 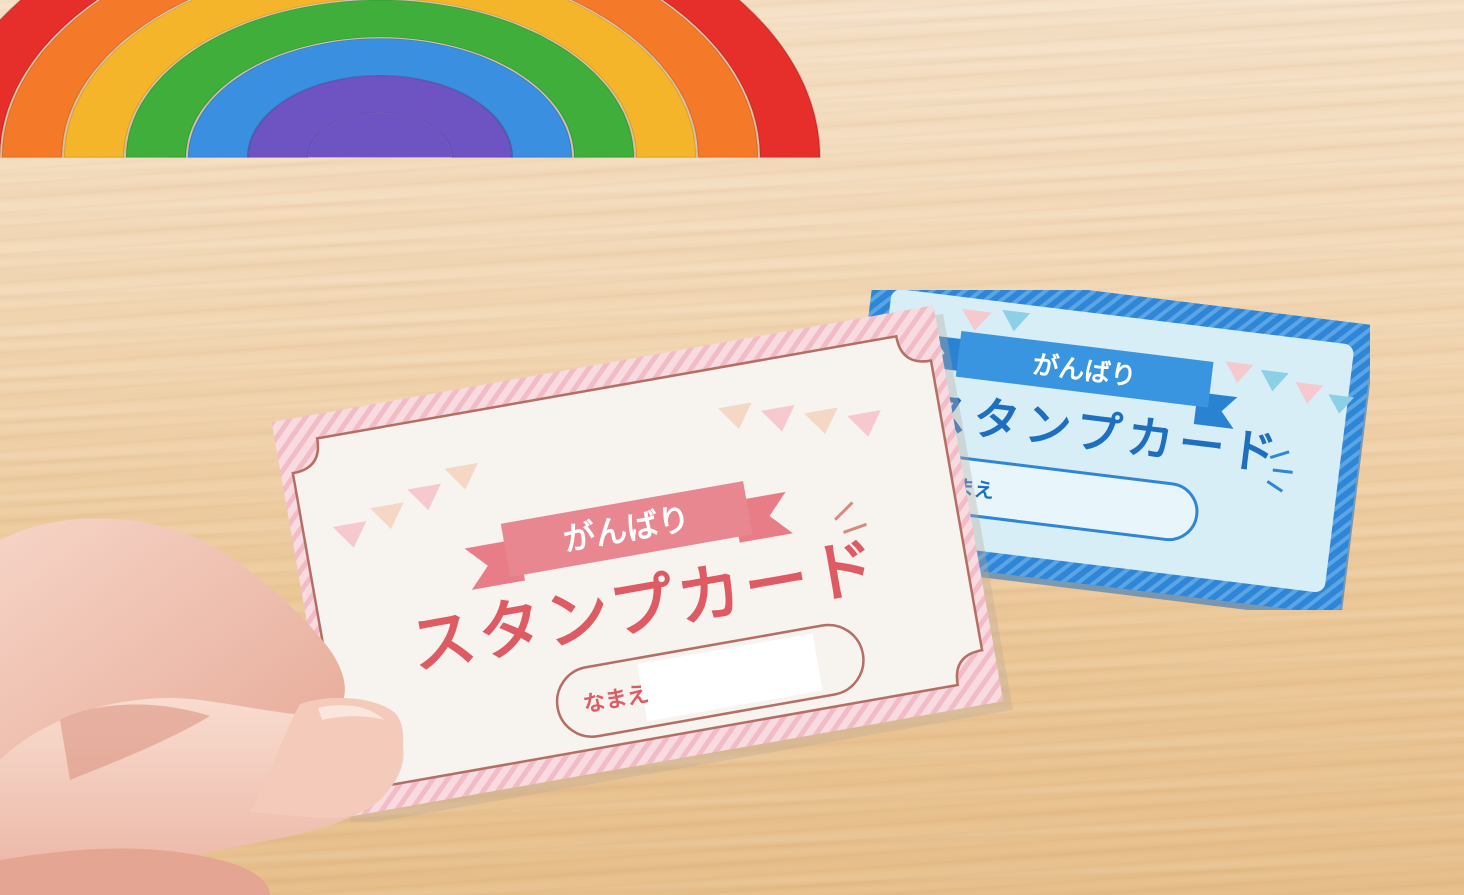 What do you see at coordinates (202, 706) in the screenshot?
I see `hand` at bounding box center [202, 706].